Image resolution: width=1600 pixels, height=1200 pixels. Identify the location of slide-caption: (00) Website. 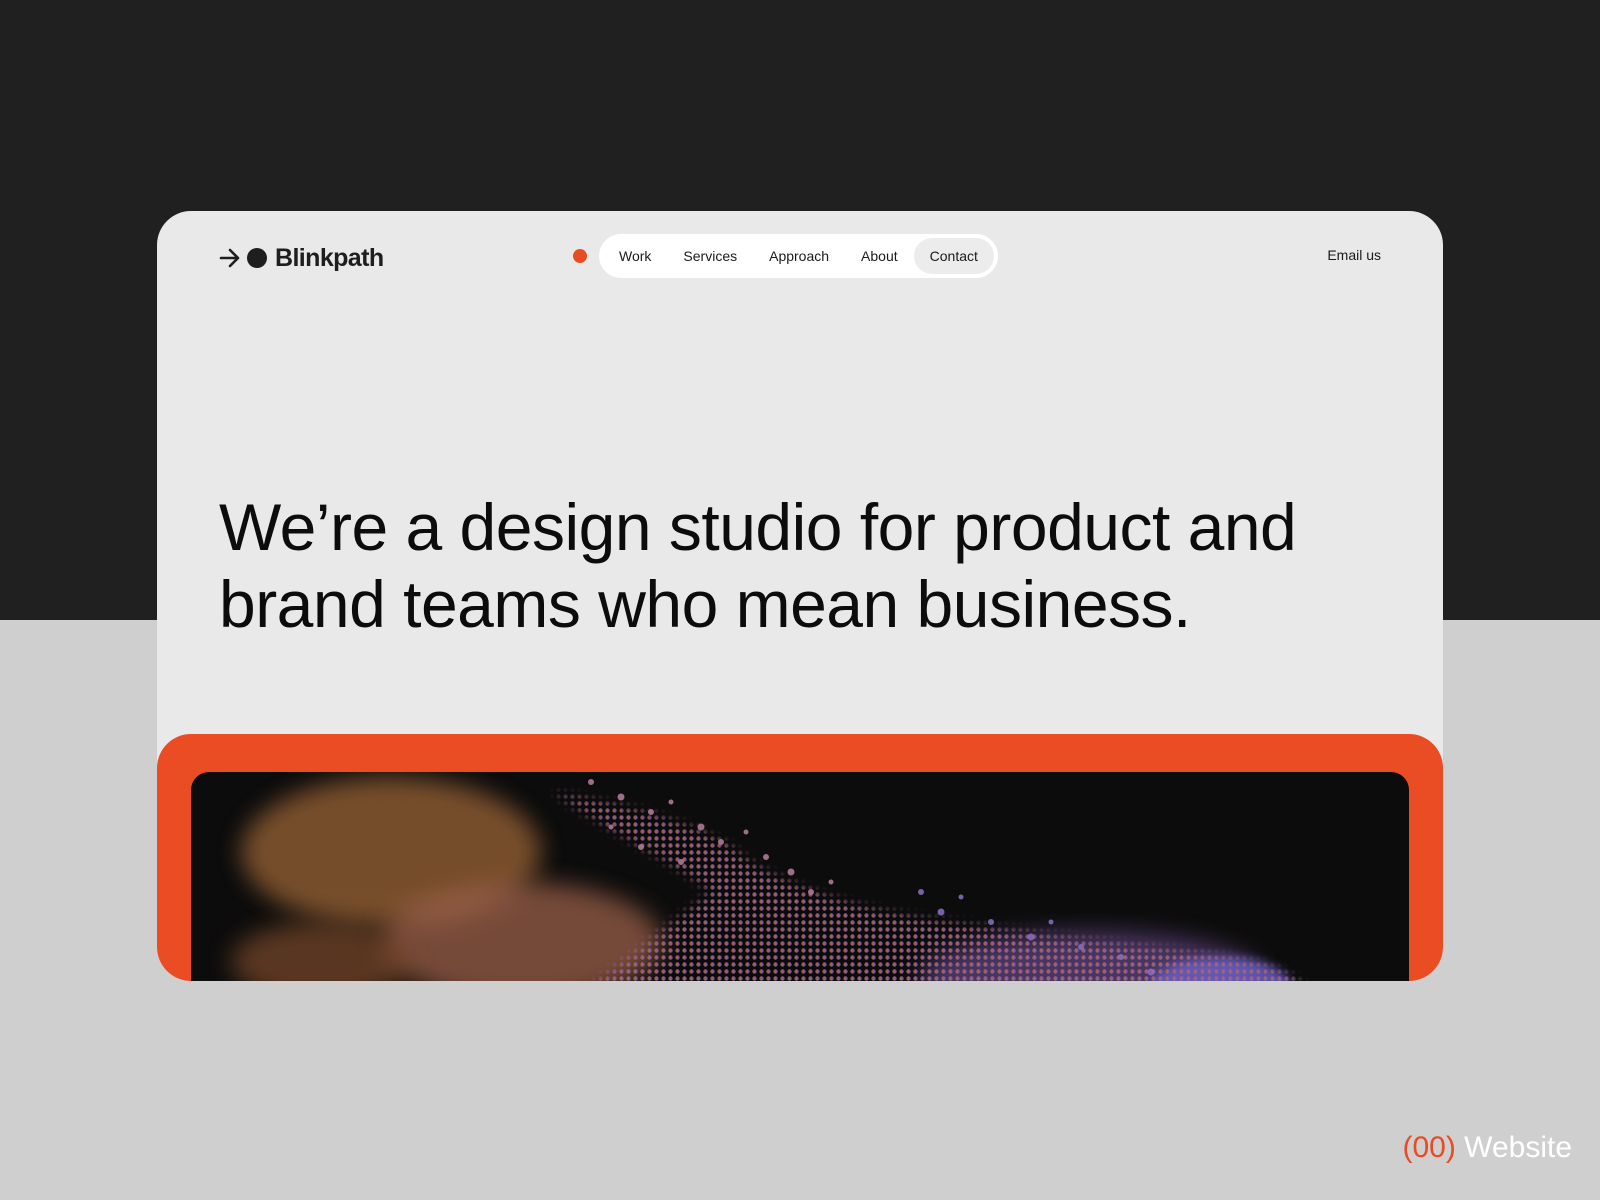
(1487, 1148).